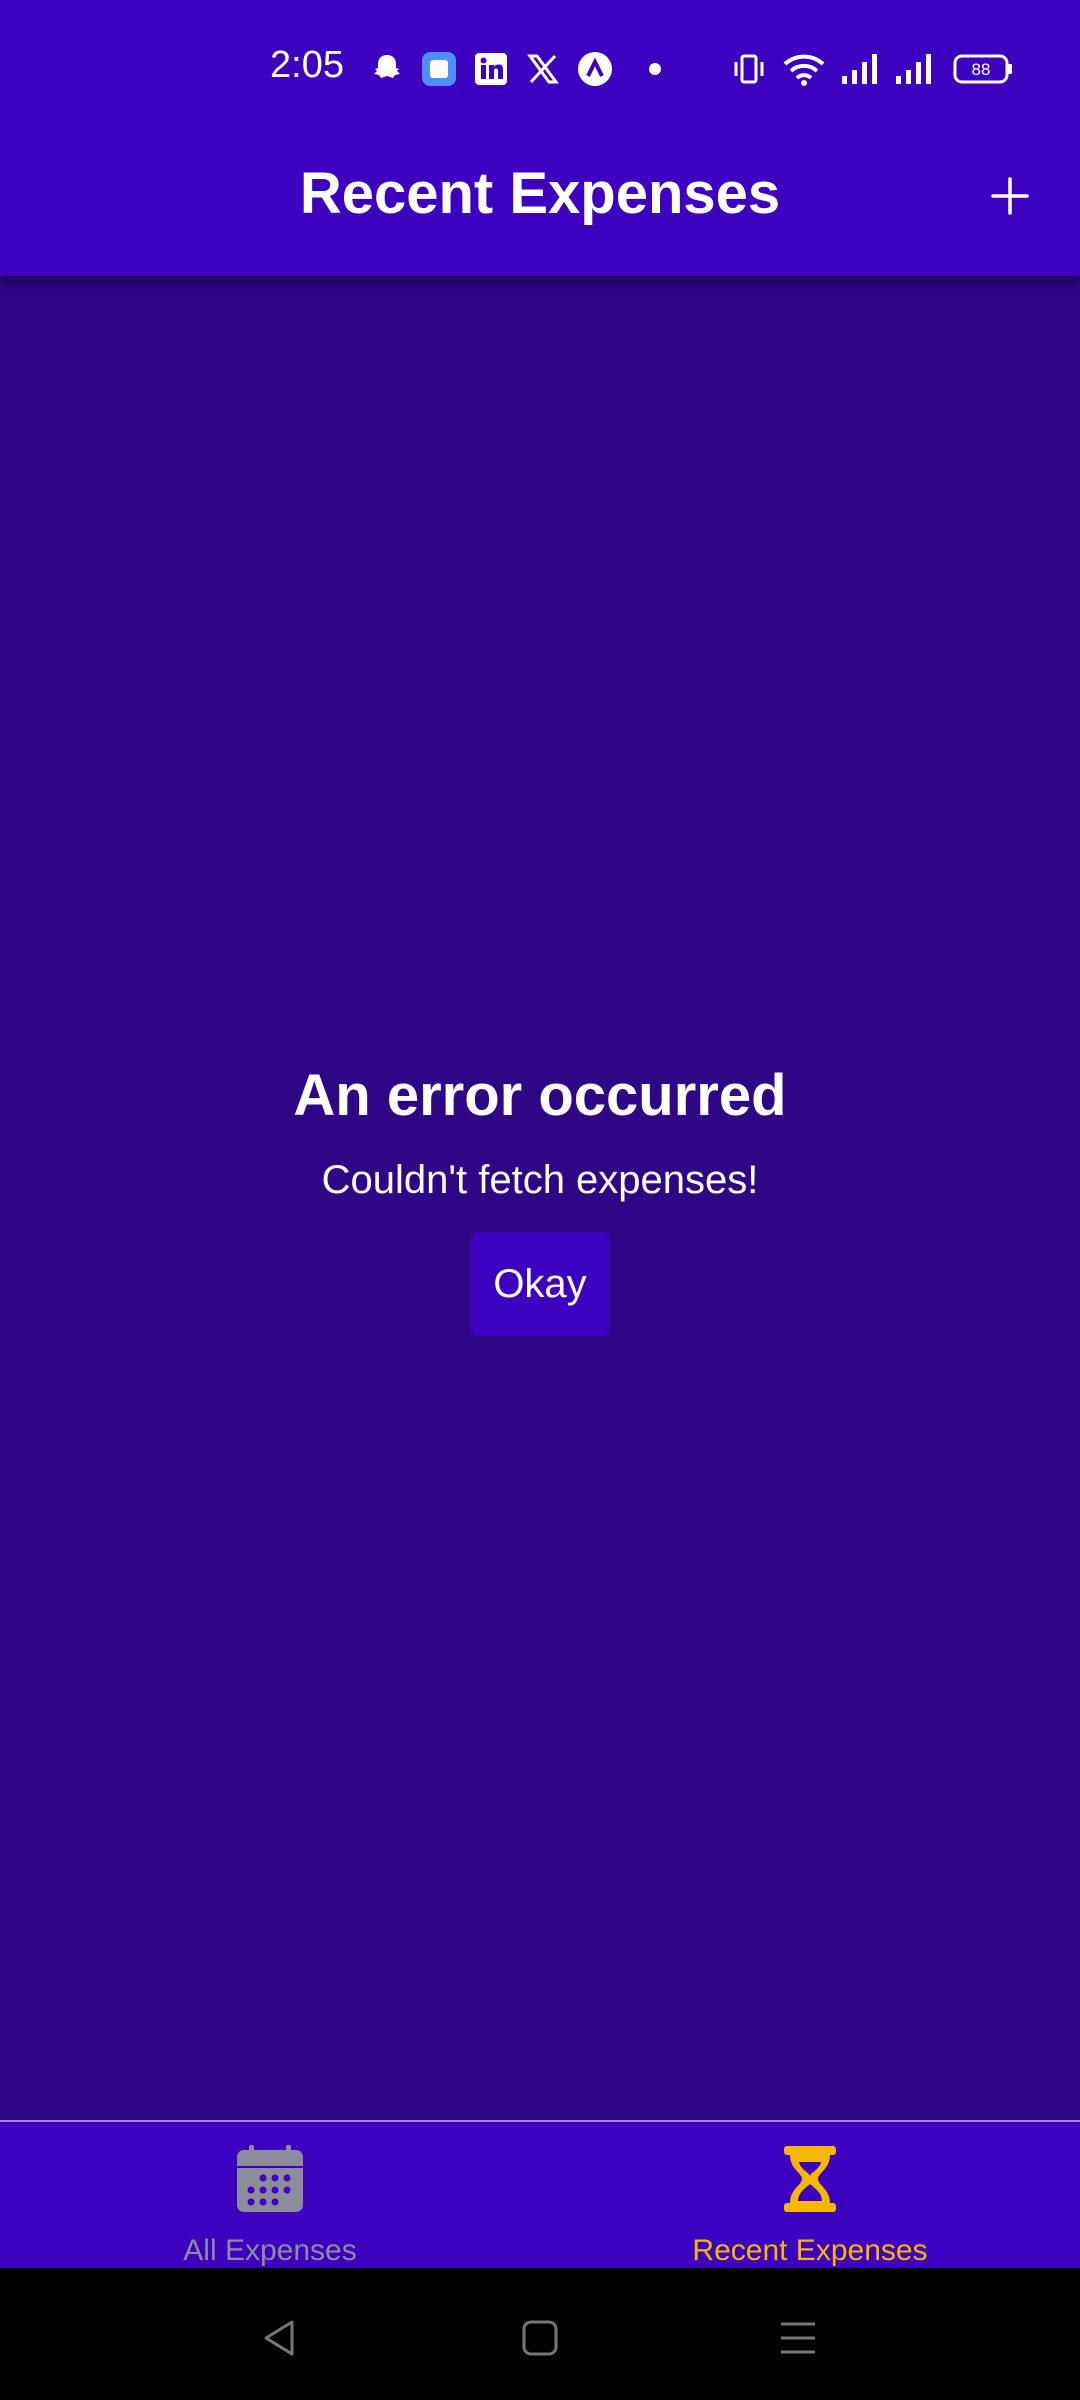  Describe the element at coordinates (540, 1180) in the screenshot. I see `error-message: Couldn't fetch expenses!` at that location.